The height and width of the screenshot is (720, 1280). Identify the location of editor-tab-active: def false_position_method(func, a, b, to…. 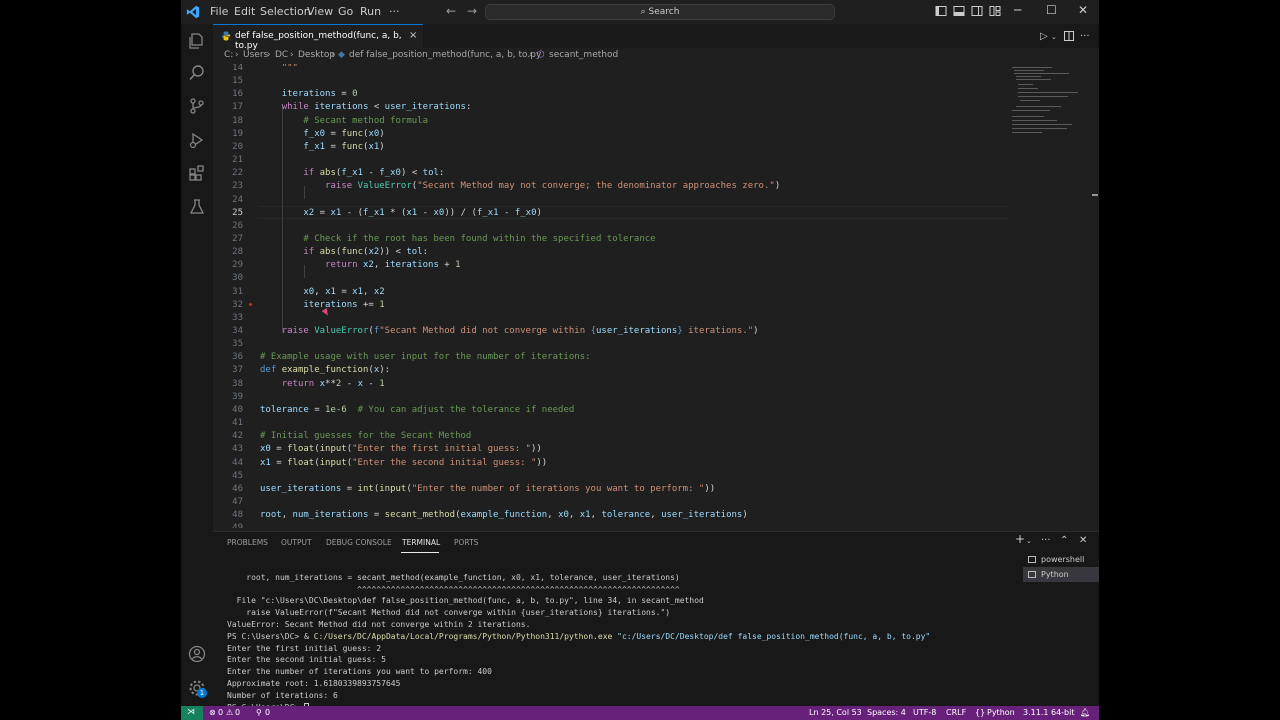
(318, 37).